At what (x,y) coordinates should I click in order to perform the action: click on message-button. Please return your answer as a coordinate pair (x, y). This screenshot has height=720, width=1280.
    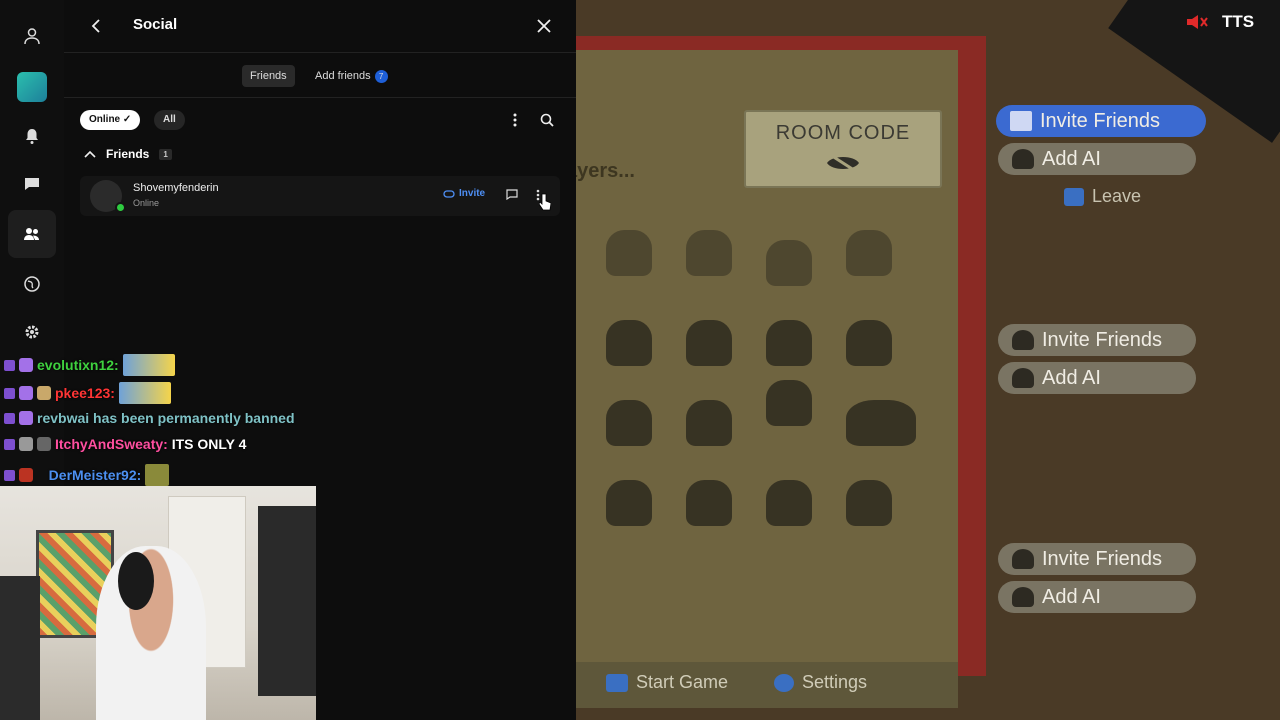
    Looking at the image, I should click on (512, 194).